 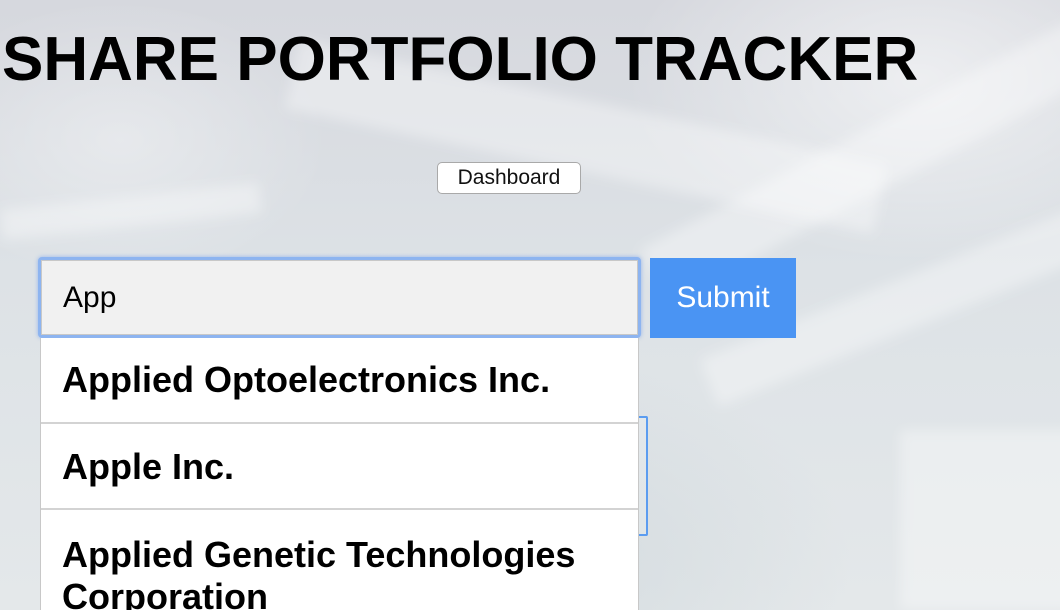 I want to click on search-input, so click(x=339, y=297).